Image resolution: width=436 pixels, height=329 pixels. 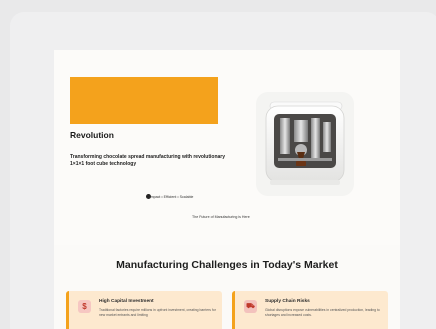 What do you see at coordinates (126, 301) in the screenshot?
I see `challenge-title: High Capital Investment` at bounding box center [126, 301].